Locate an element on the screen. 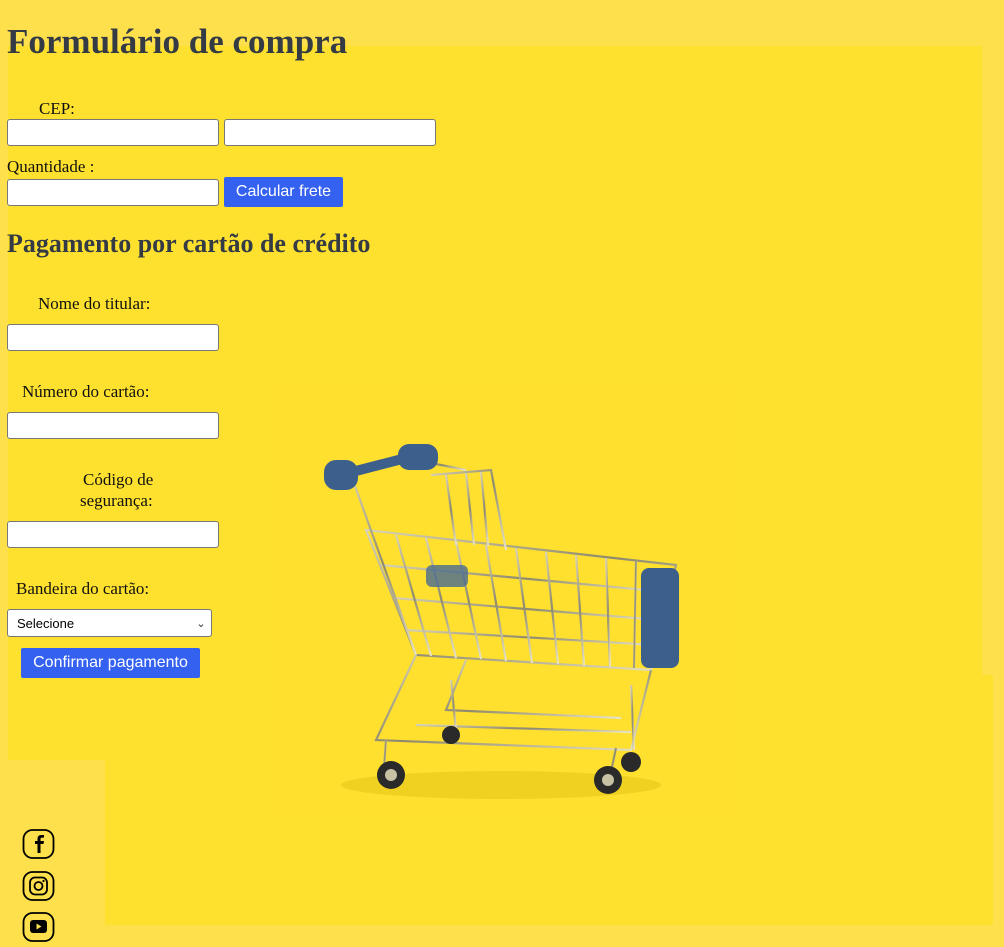  holder-name-label: Nome do titular: is located at coordinates (94, 303).